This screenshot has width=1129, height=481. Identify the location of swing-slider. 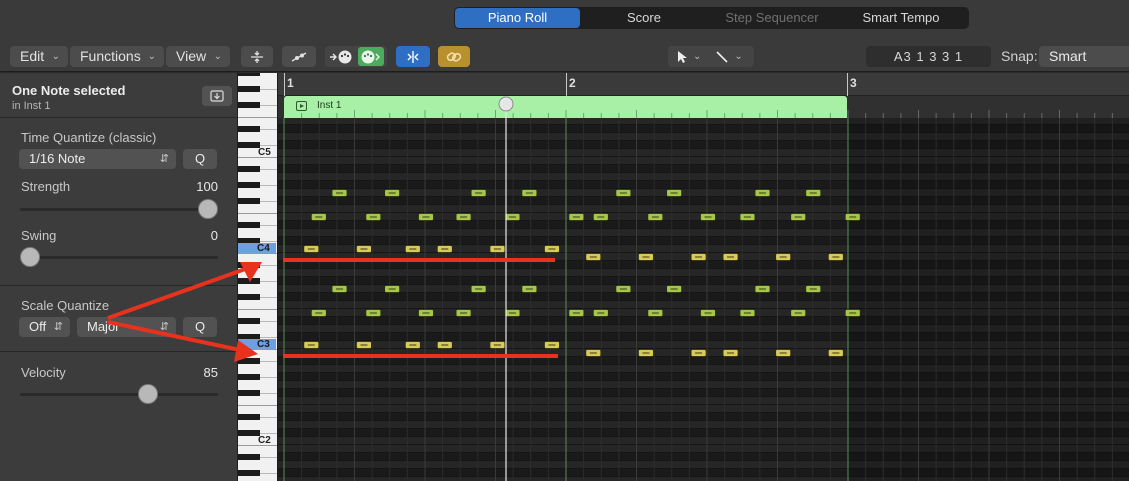
(119, 257).